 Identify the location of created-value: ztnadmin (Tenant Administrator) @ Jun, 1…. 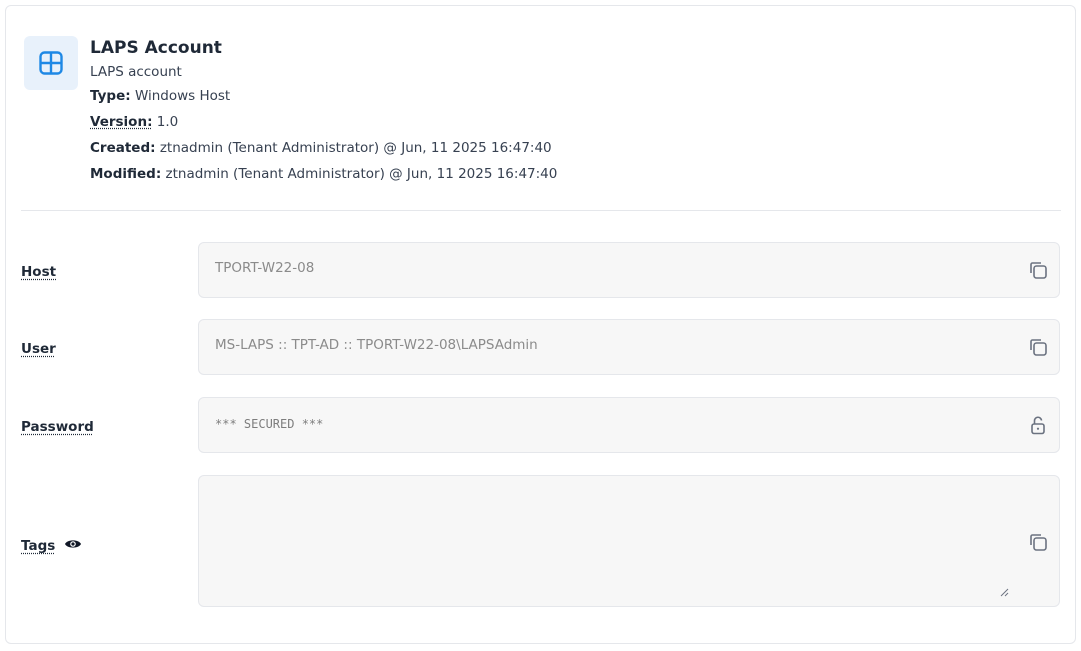
(355, 148).